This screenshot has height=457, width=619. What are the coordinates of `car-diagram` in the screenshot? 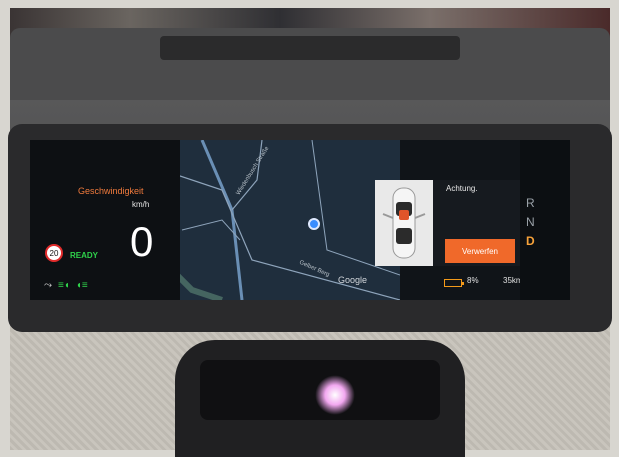 It's located at (404, 223).